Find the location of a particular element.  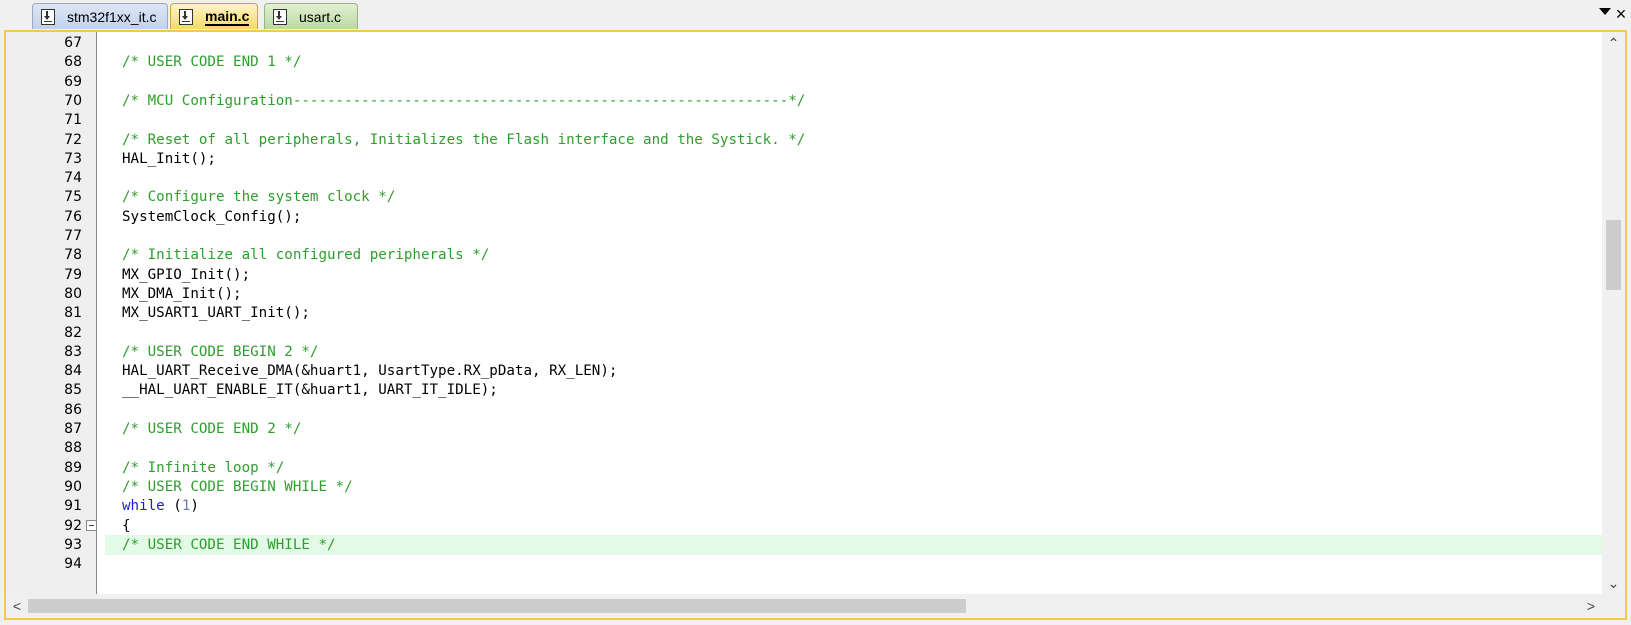

code-line: MX_GPIO_Init(); is located at coordinates (849, 275).